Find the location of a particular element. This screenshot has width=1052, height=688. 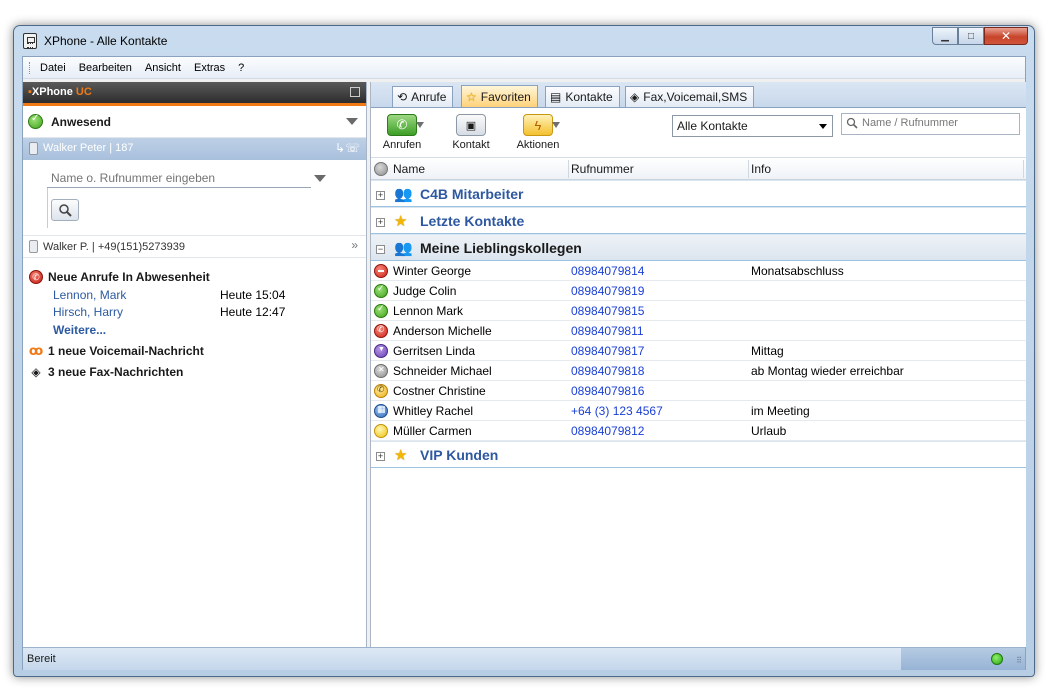

expand-icon: » is located at coordinates (354, 245).